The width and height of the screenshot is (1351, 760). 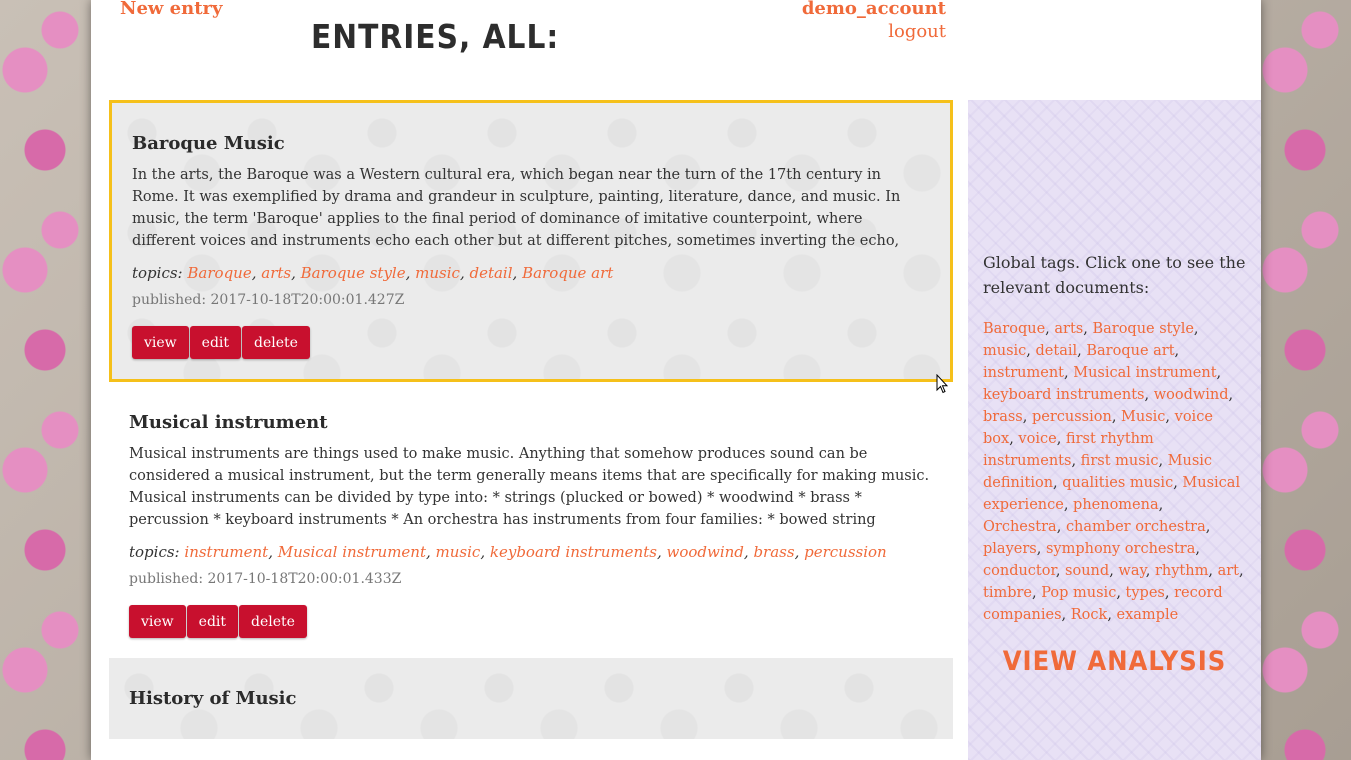 I want to click on new-entry-link: New entry, so click(x=171, y=9).